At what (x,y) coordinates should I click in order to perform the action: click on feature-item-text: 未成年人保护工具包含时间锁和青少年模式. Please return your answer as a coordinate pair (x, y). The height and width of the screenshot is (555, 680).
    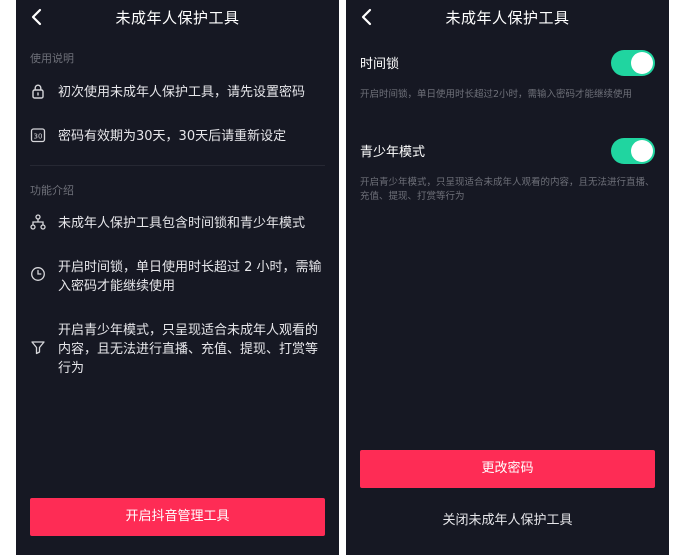
    Looking at the image, I should click on (182, 223).